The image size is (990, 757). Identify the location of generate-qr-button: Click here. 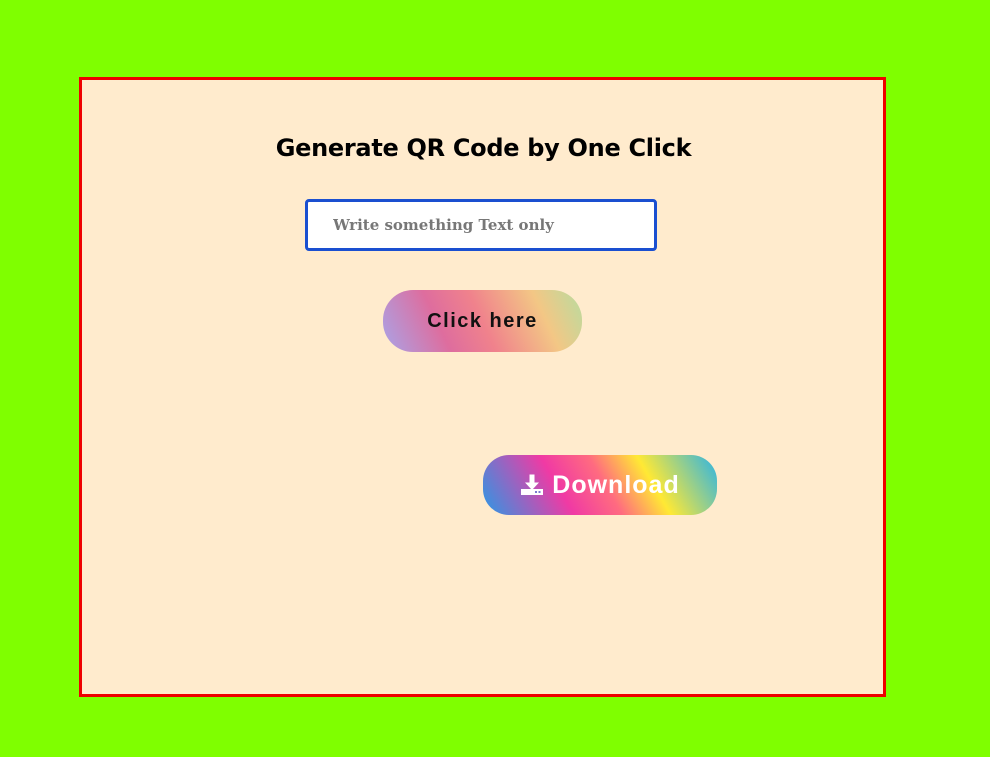
(482, 321).